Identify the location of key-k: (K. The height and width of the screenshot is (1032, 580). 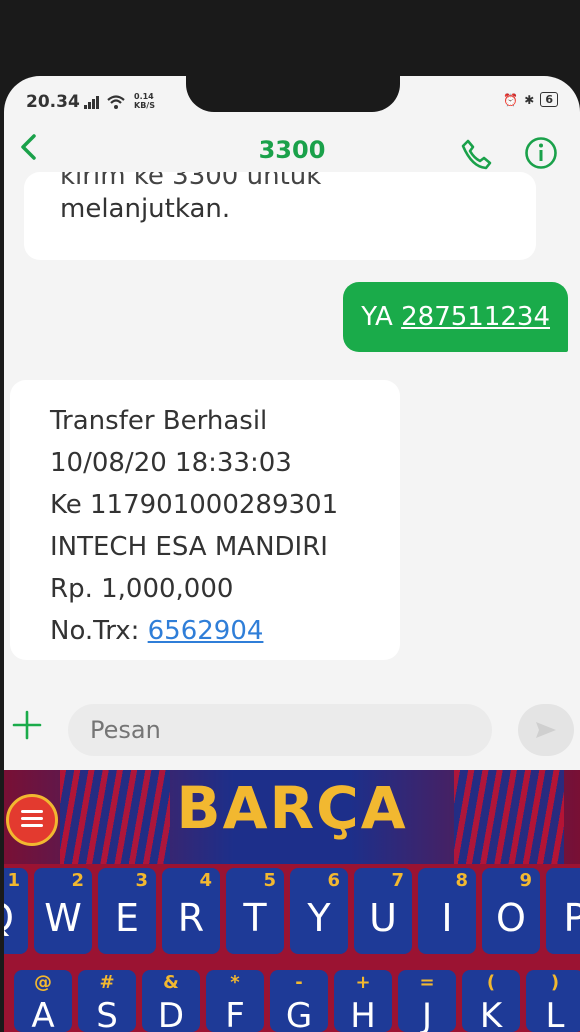
(491, 1001).